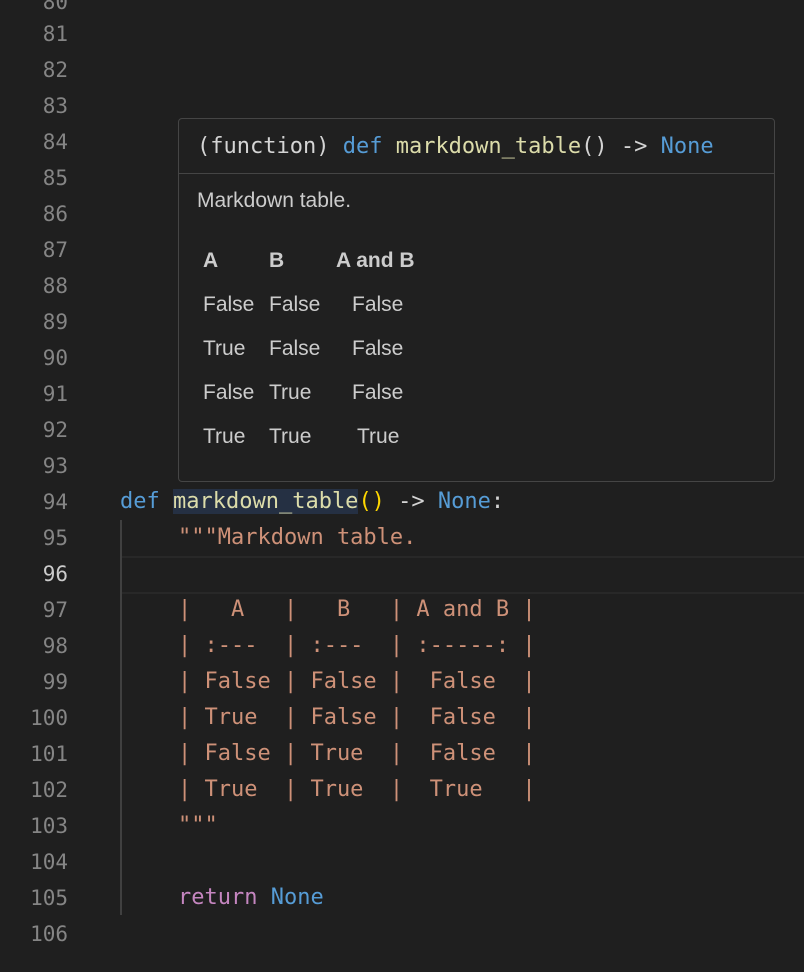 Image resolution: width=804 pixels, height=972 pixels. Describe the element at coordinates (49, 754) in the screenshot. I see `line-number: 101` at that location.